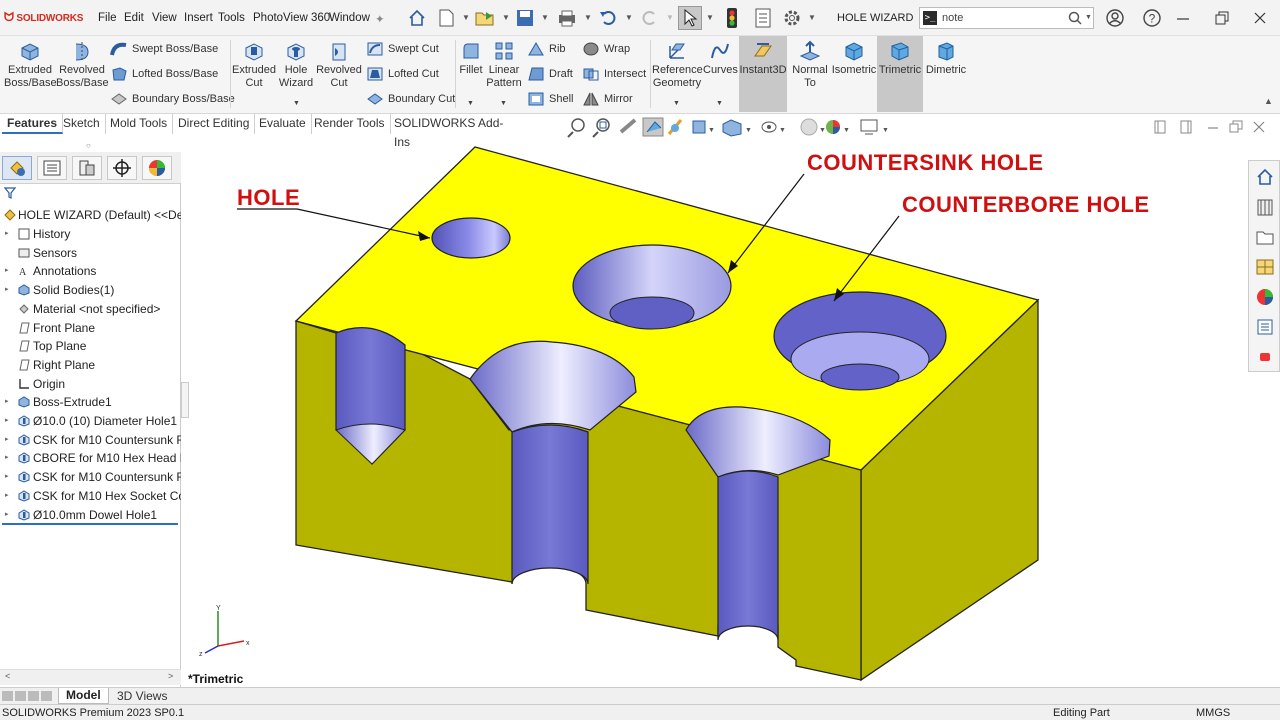 The image size is (1280, 720). What do you see at coordinates (107, 18) in the screenshot?
I see `menu-file: File` at bounding box center [107, 18].